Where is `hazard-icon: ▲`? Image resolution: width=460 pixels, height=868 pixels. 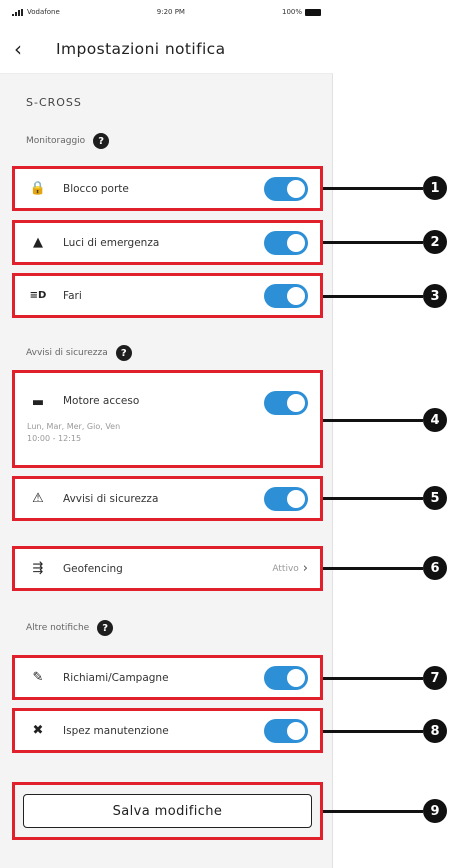
hazard-icon: ▲ is located at coordinates (38, 242).